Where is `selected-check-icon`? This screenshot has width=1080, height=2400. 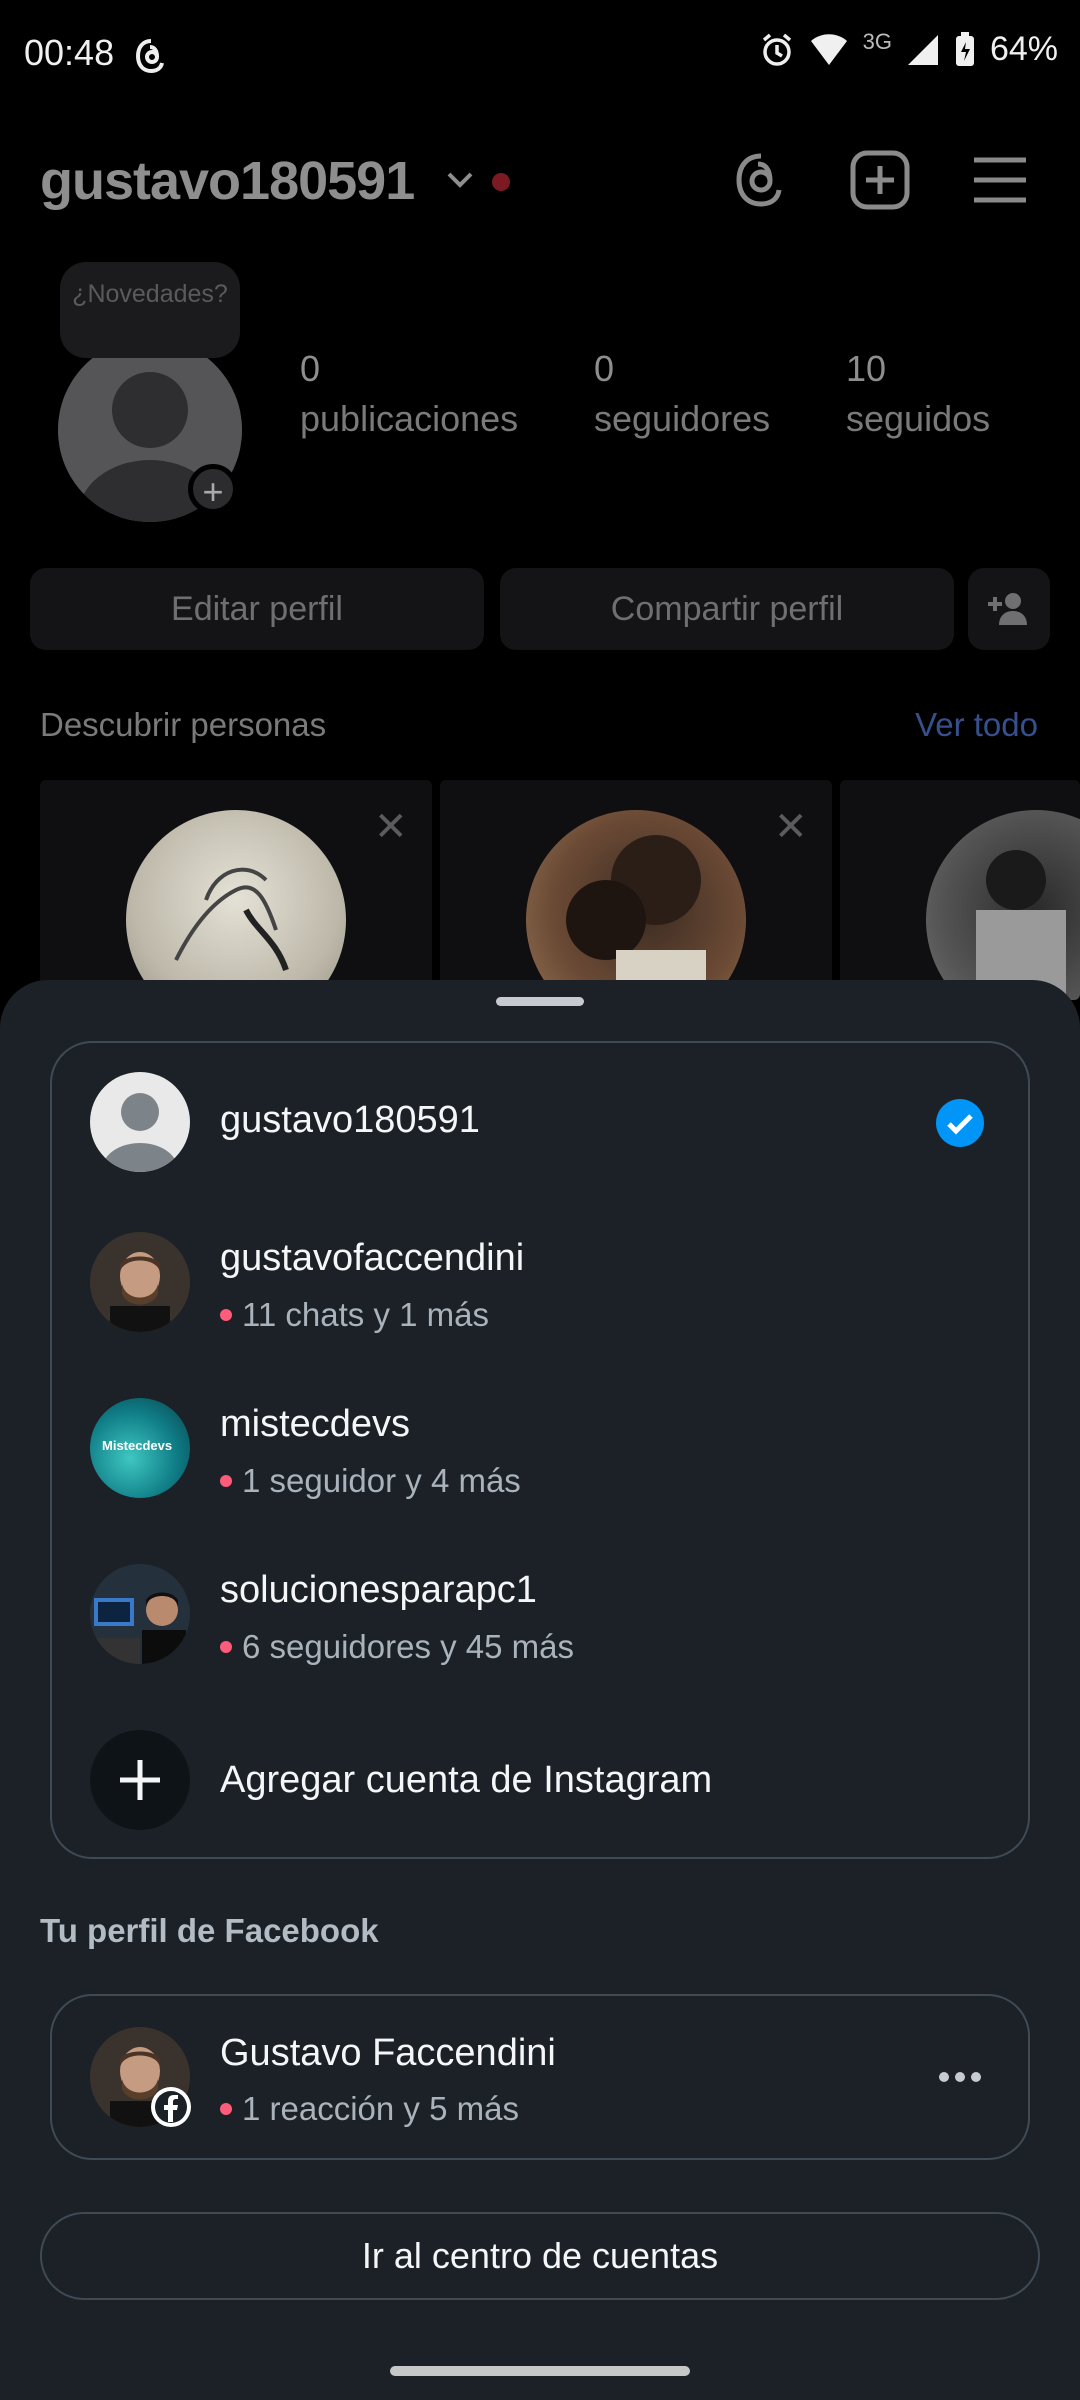 selected-check-icon is located at coordinates (960, 1125).